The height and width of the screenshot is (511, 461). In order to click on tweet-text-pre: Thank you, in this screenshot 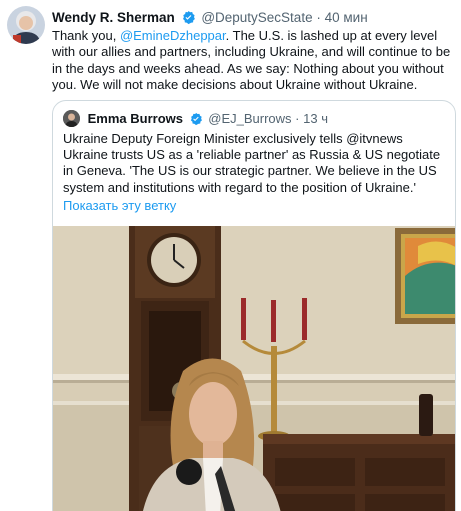, I will do `click(86, 35)`.